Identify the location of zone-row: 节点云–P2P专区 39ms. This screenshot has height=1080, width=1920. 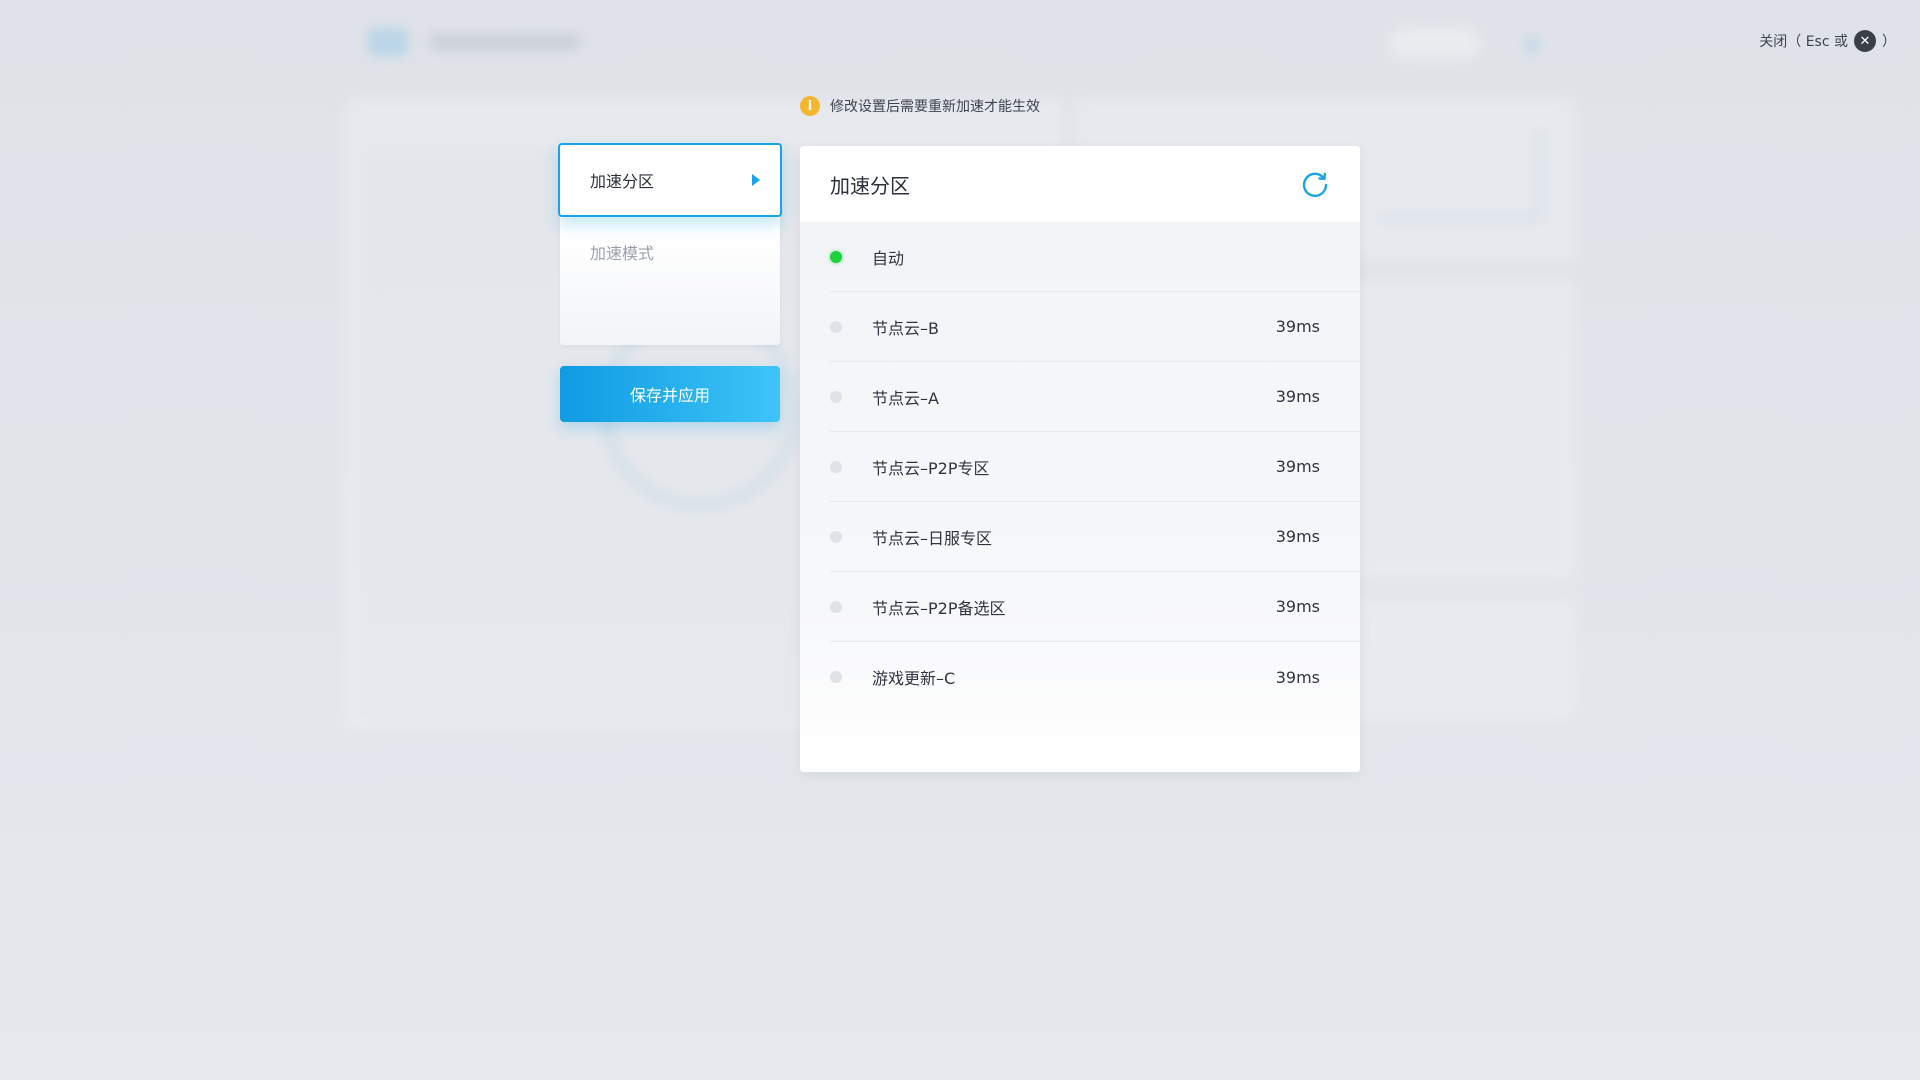
(1095, 467).